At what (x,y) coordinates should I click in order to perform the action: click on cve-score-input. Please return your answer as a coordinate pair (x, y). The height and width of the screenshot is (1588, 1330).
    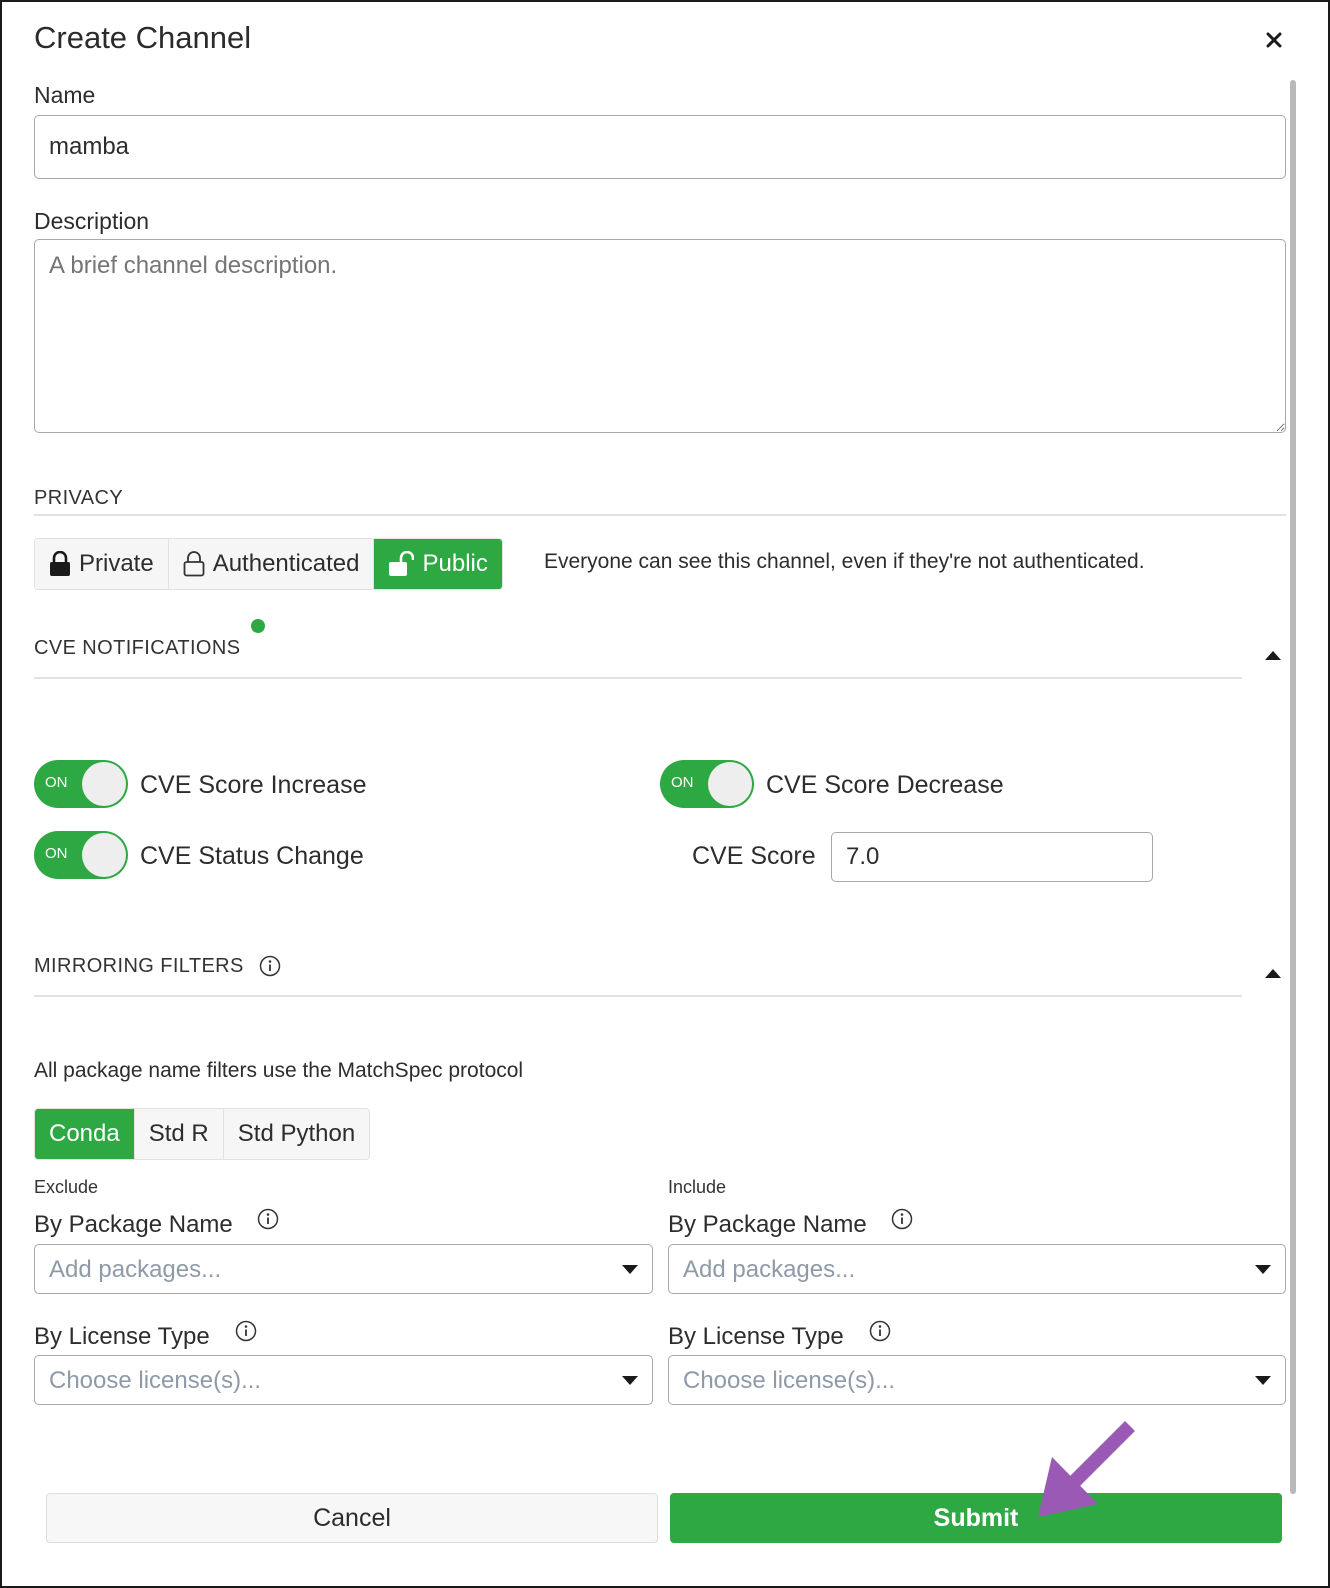
    Looking at the image, I should click on (992, 857).